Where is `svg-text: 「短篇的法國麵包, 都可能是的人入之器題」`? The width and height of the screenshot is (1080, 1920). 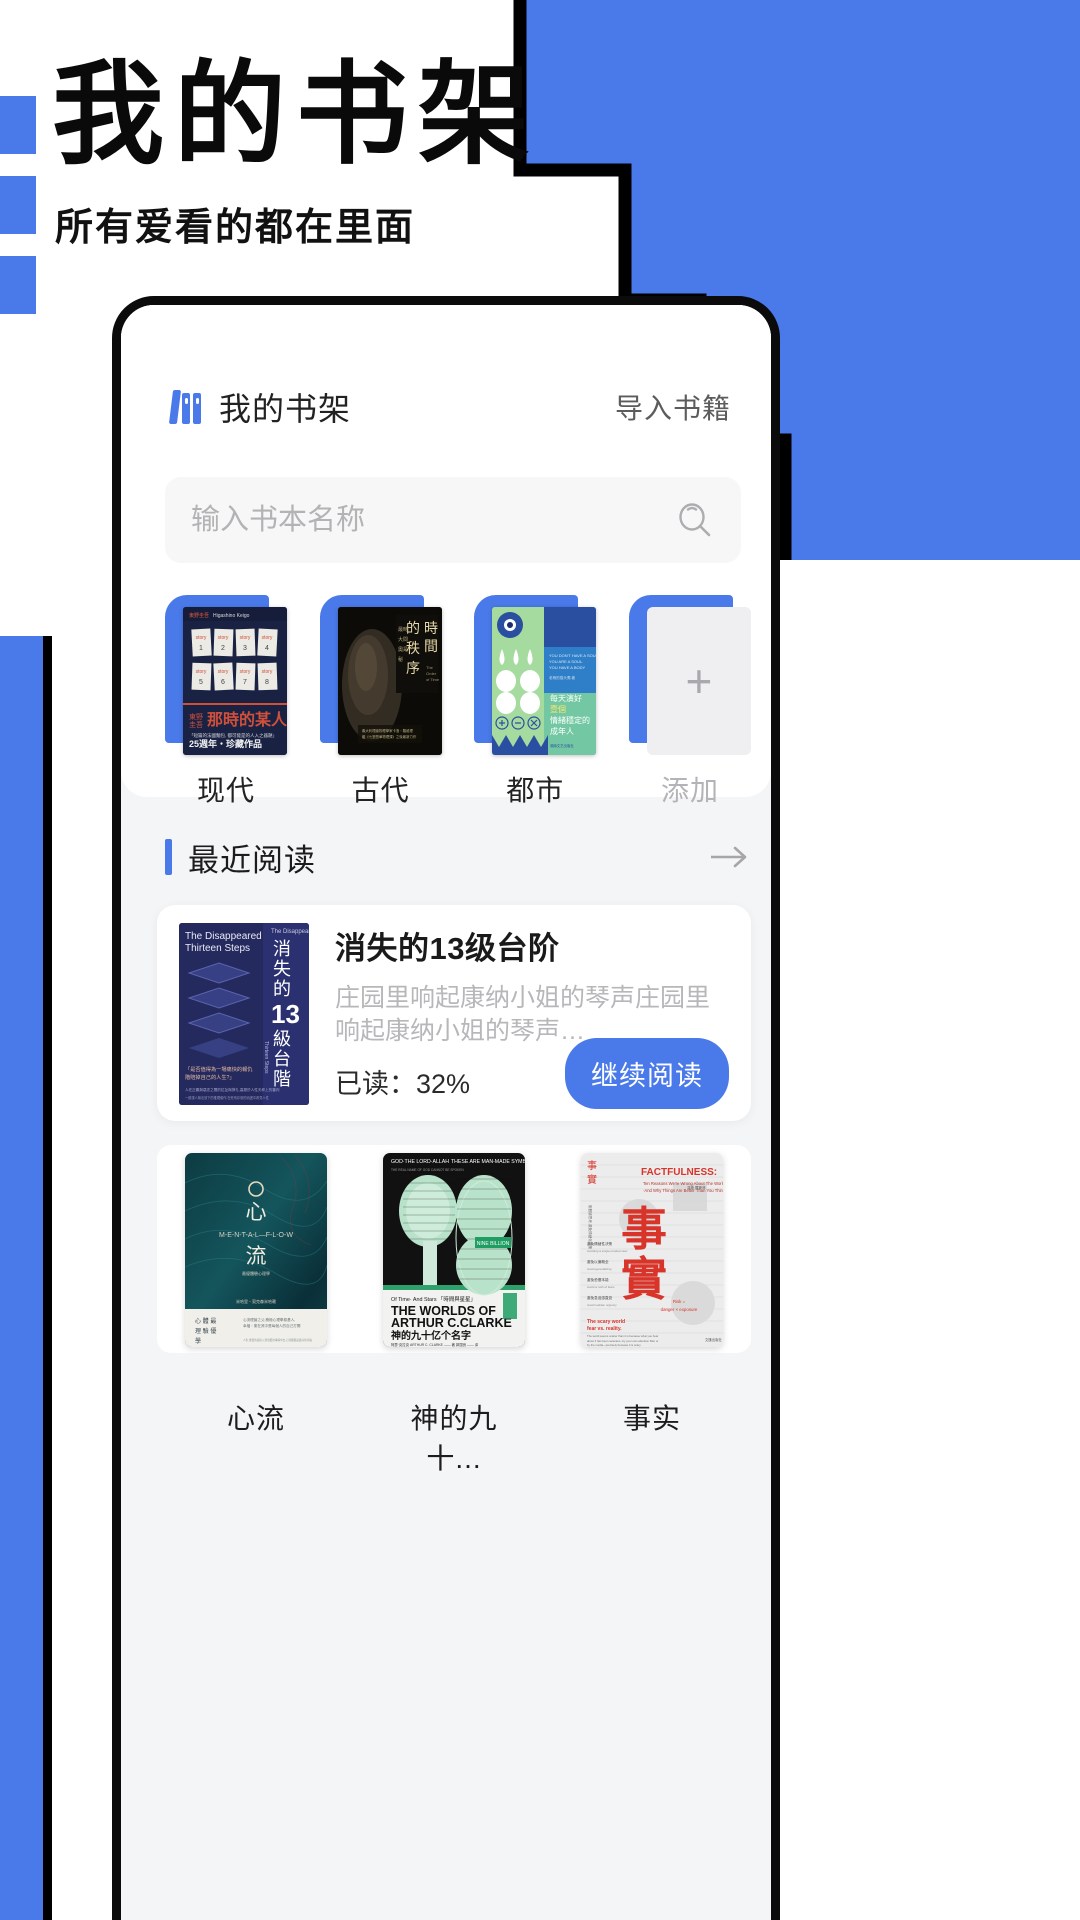
svg-text: 「短篇的法國麵包, 都可能是的人入之器題」 is located at coordinates (233, 735).